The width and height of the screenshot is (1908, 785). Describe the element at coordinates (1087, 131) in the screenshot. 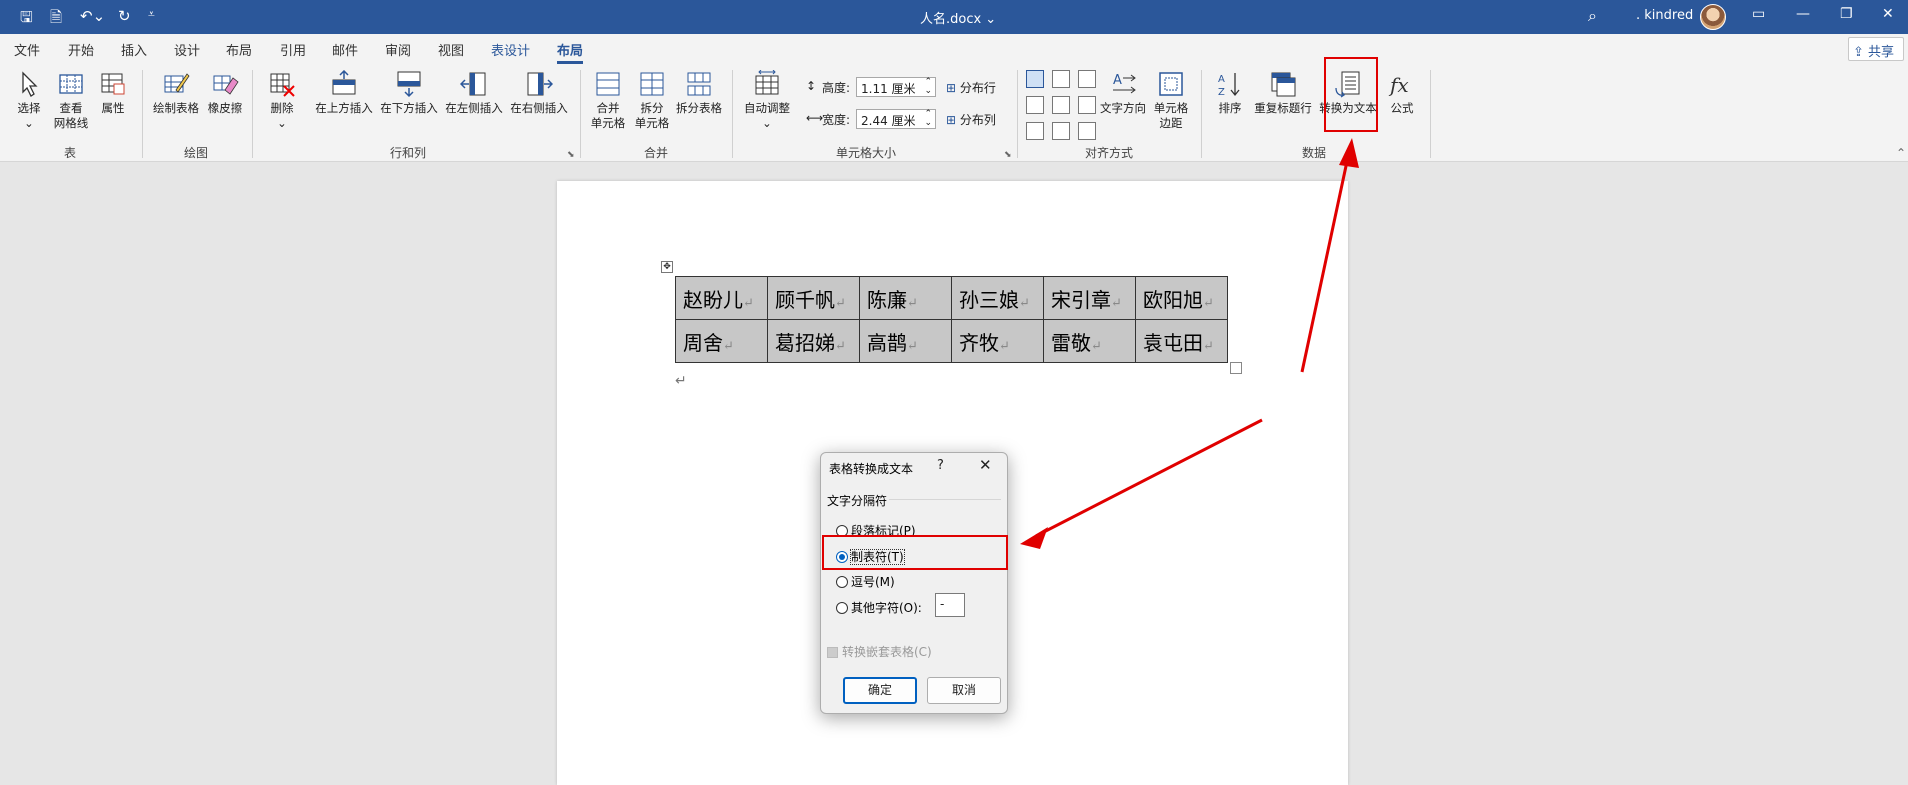

I see `align-bottom-right-icon` at that location.